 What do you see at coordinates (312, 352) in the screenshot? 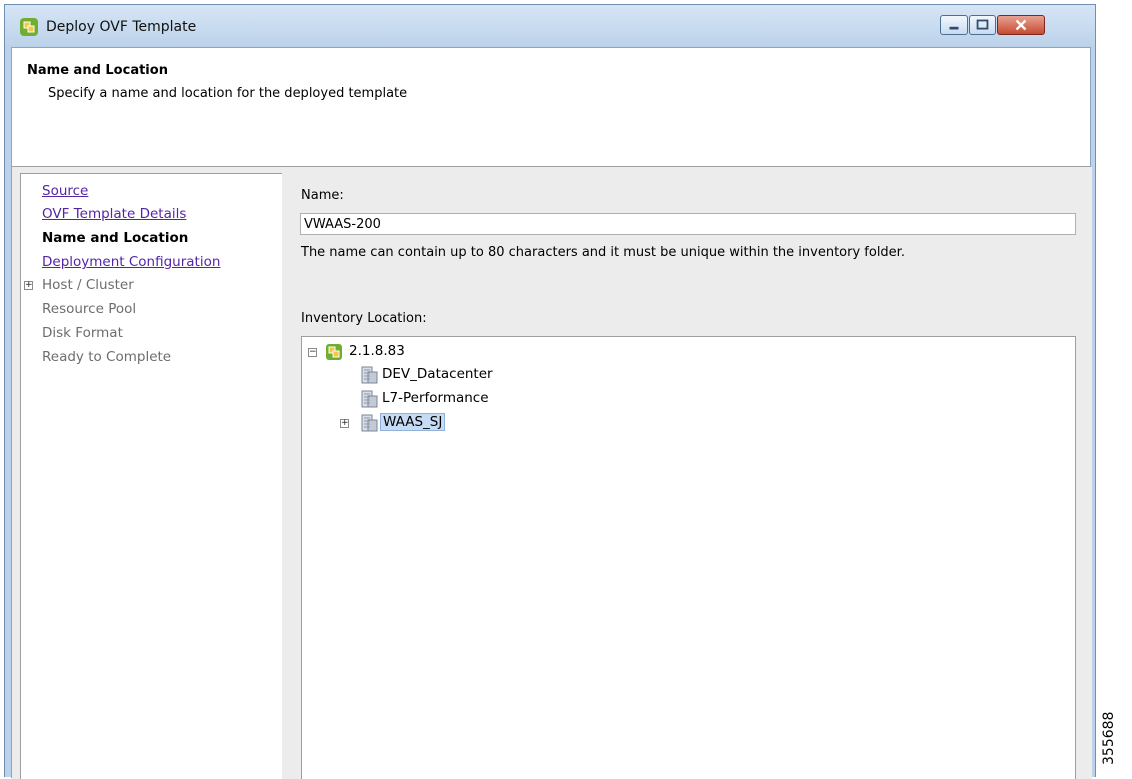
I see `collapse-root-icon: −` at bounding box center [312, 352].